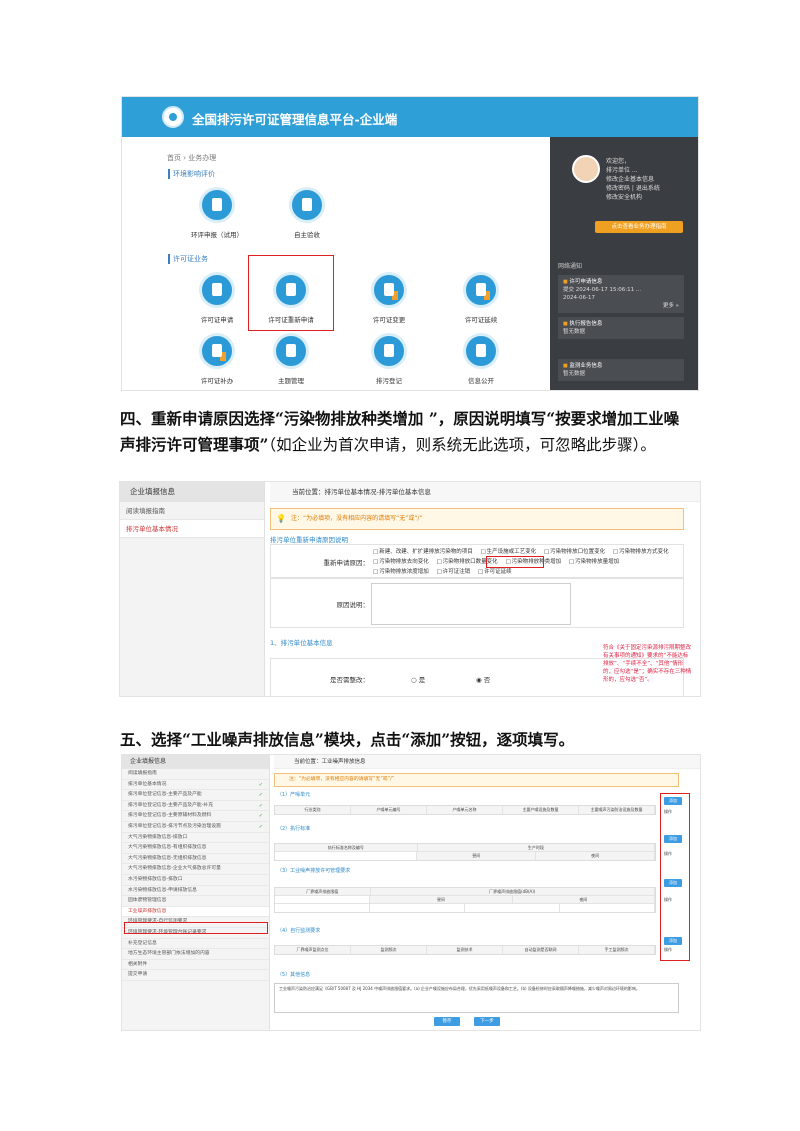 The height and width of the screenshot is (1131, 800). What do you see at coordinates (195, 944) in the screenshot?
I see `nav-item: 补充登记信息` at bounding box center [195, 944].